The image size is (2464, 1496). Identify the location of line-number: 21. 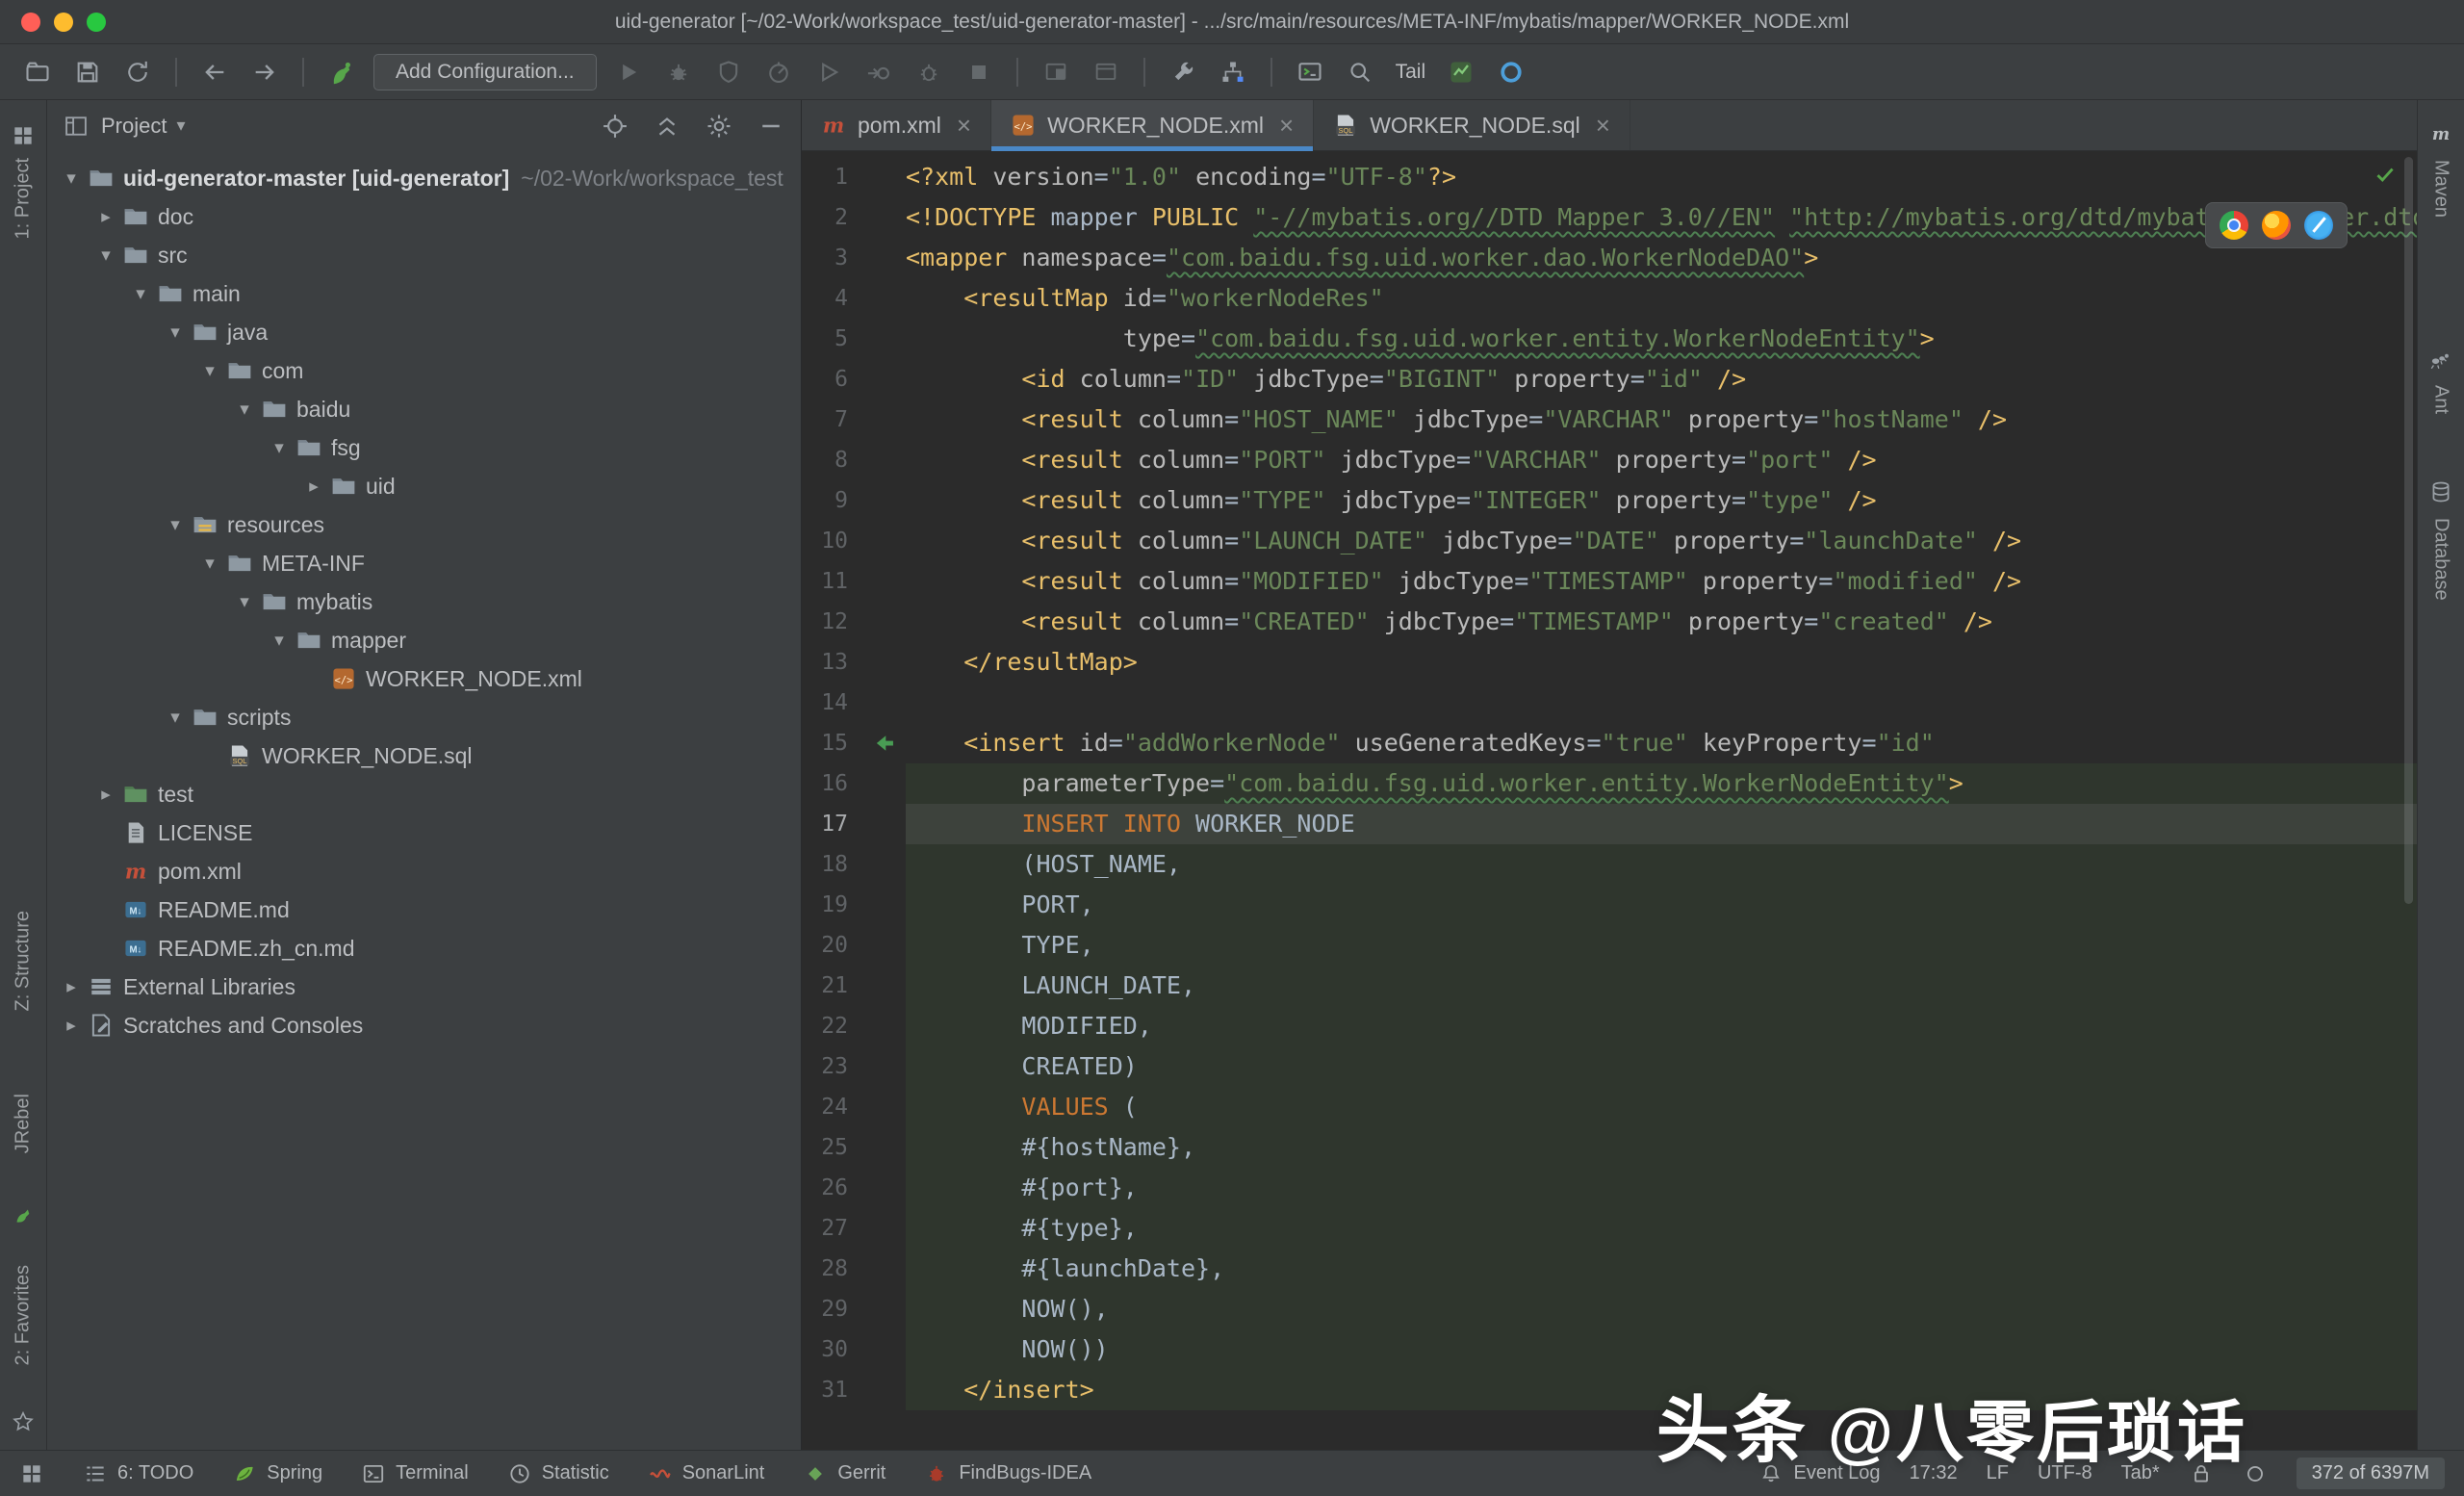
(834, 985).